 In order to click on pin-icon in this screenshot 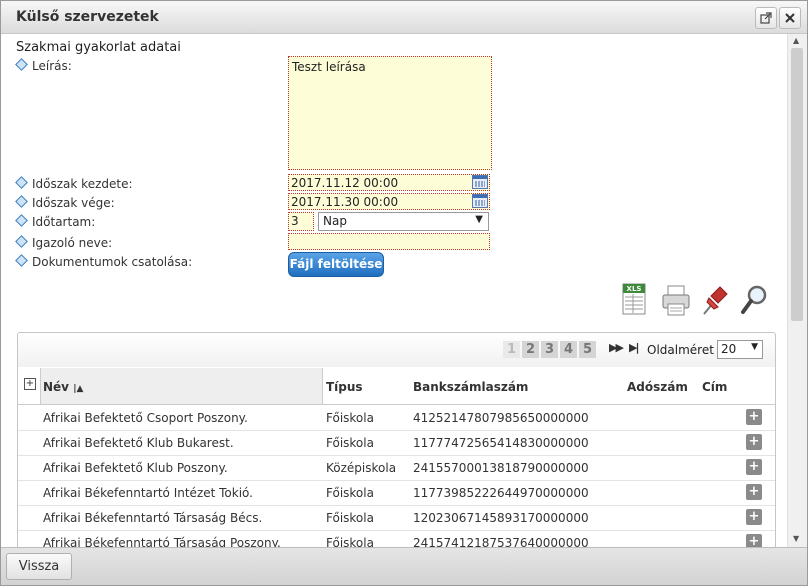, I will do `click(715, 300)`.